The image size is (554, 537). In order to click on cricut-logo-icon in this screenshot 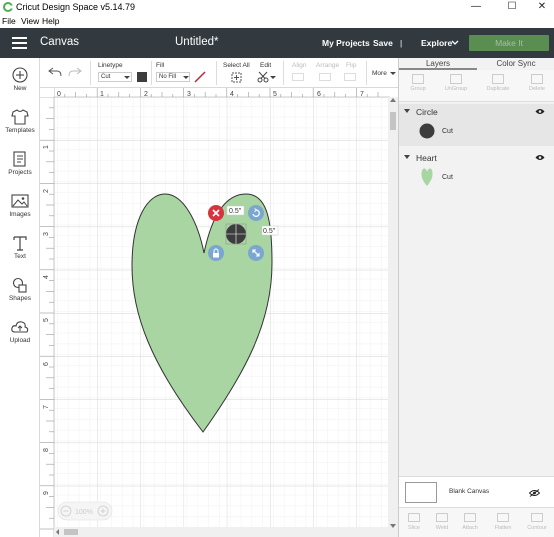, I will do `click(8, 7)`.